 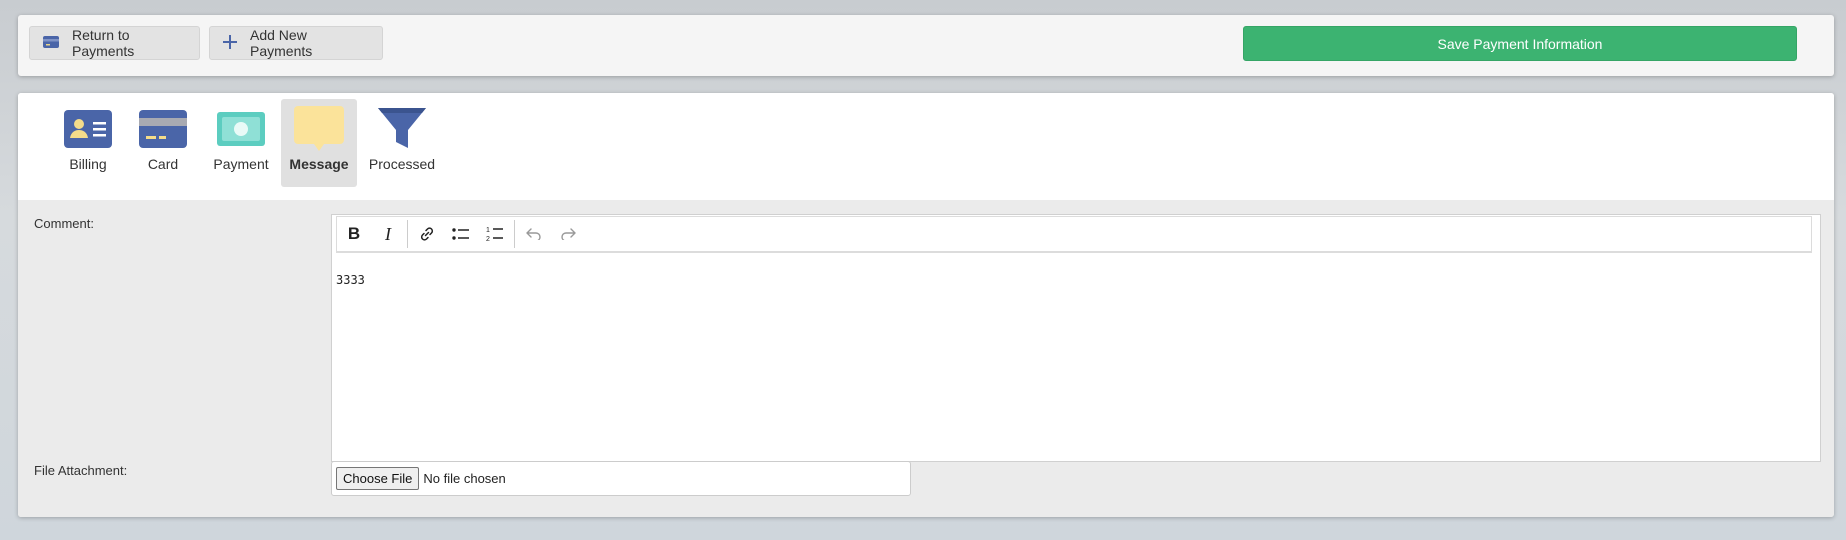 I want to click on bold-icon: B, so click(x=354, y=233).